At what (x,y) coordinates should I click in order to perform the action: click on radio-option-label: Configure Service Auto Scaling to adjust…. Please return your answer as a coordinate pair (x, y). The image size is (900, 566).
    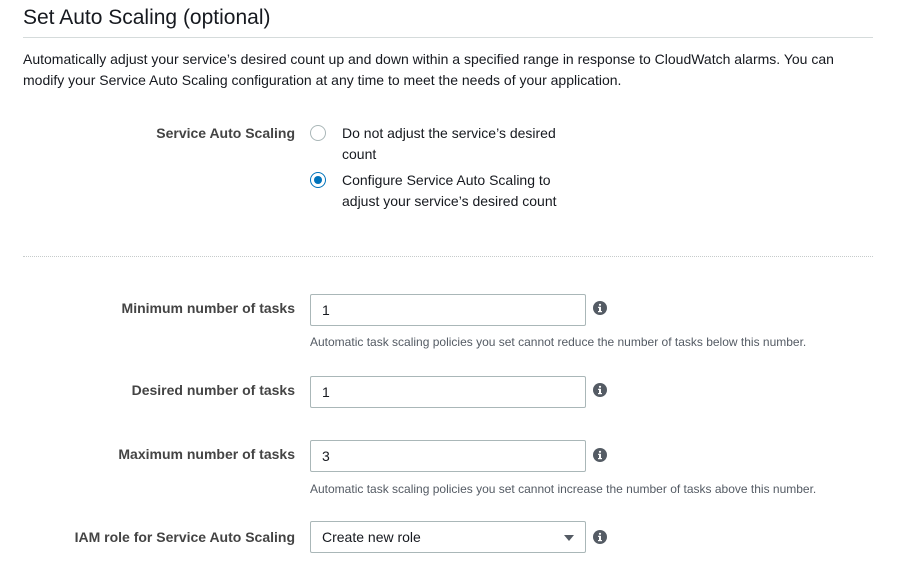
    Looking at the image, I should click on (449, 190).